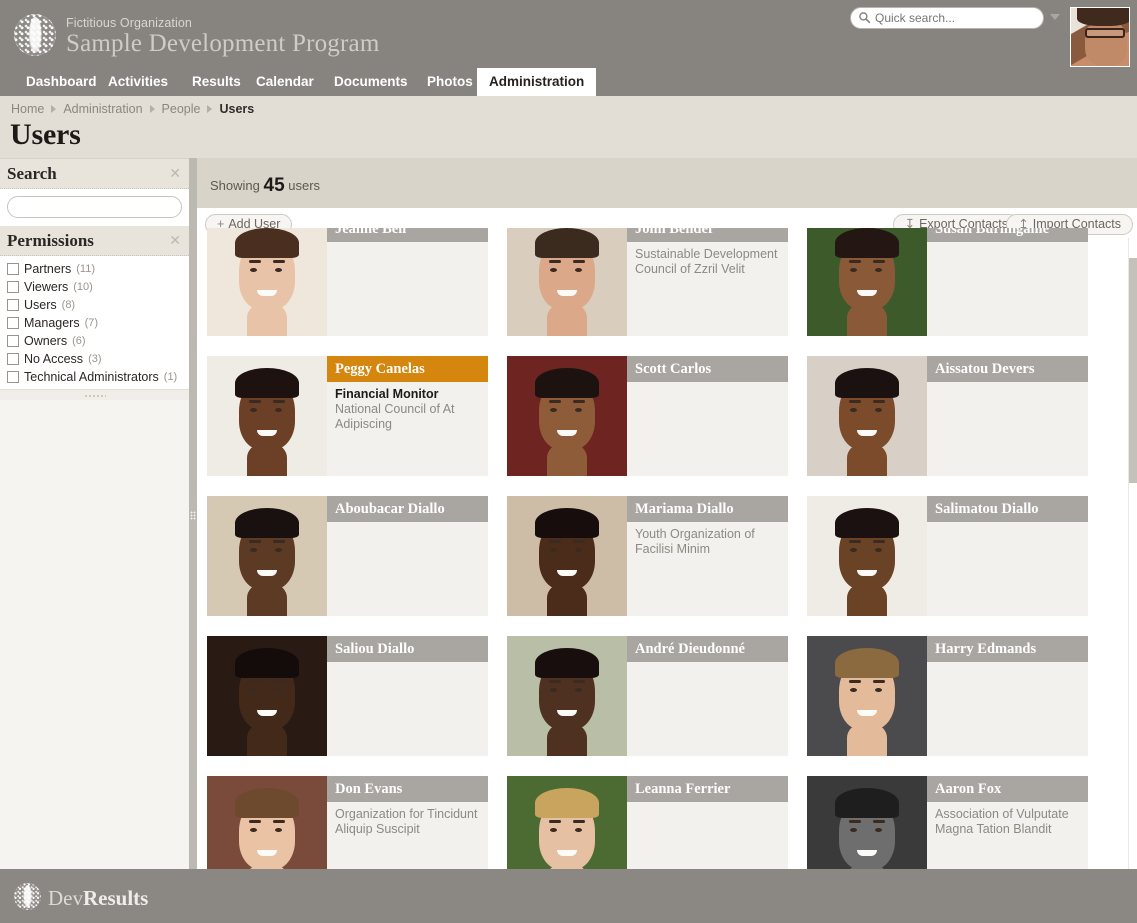  What do you see at coordinates (1007, 789) in the screenshot?
I see `user-name: Aaron Fox` at bounding box center [1007, 789].